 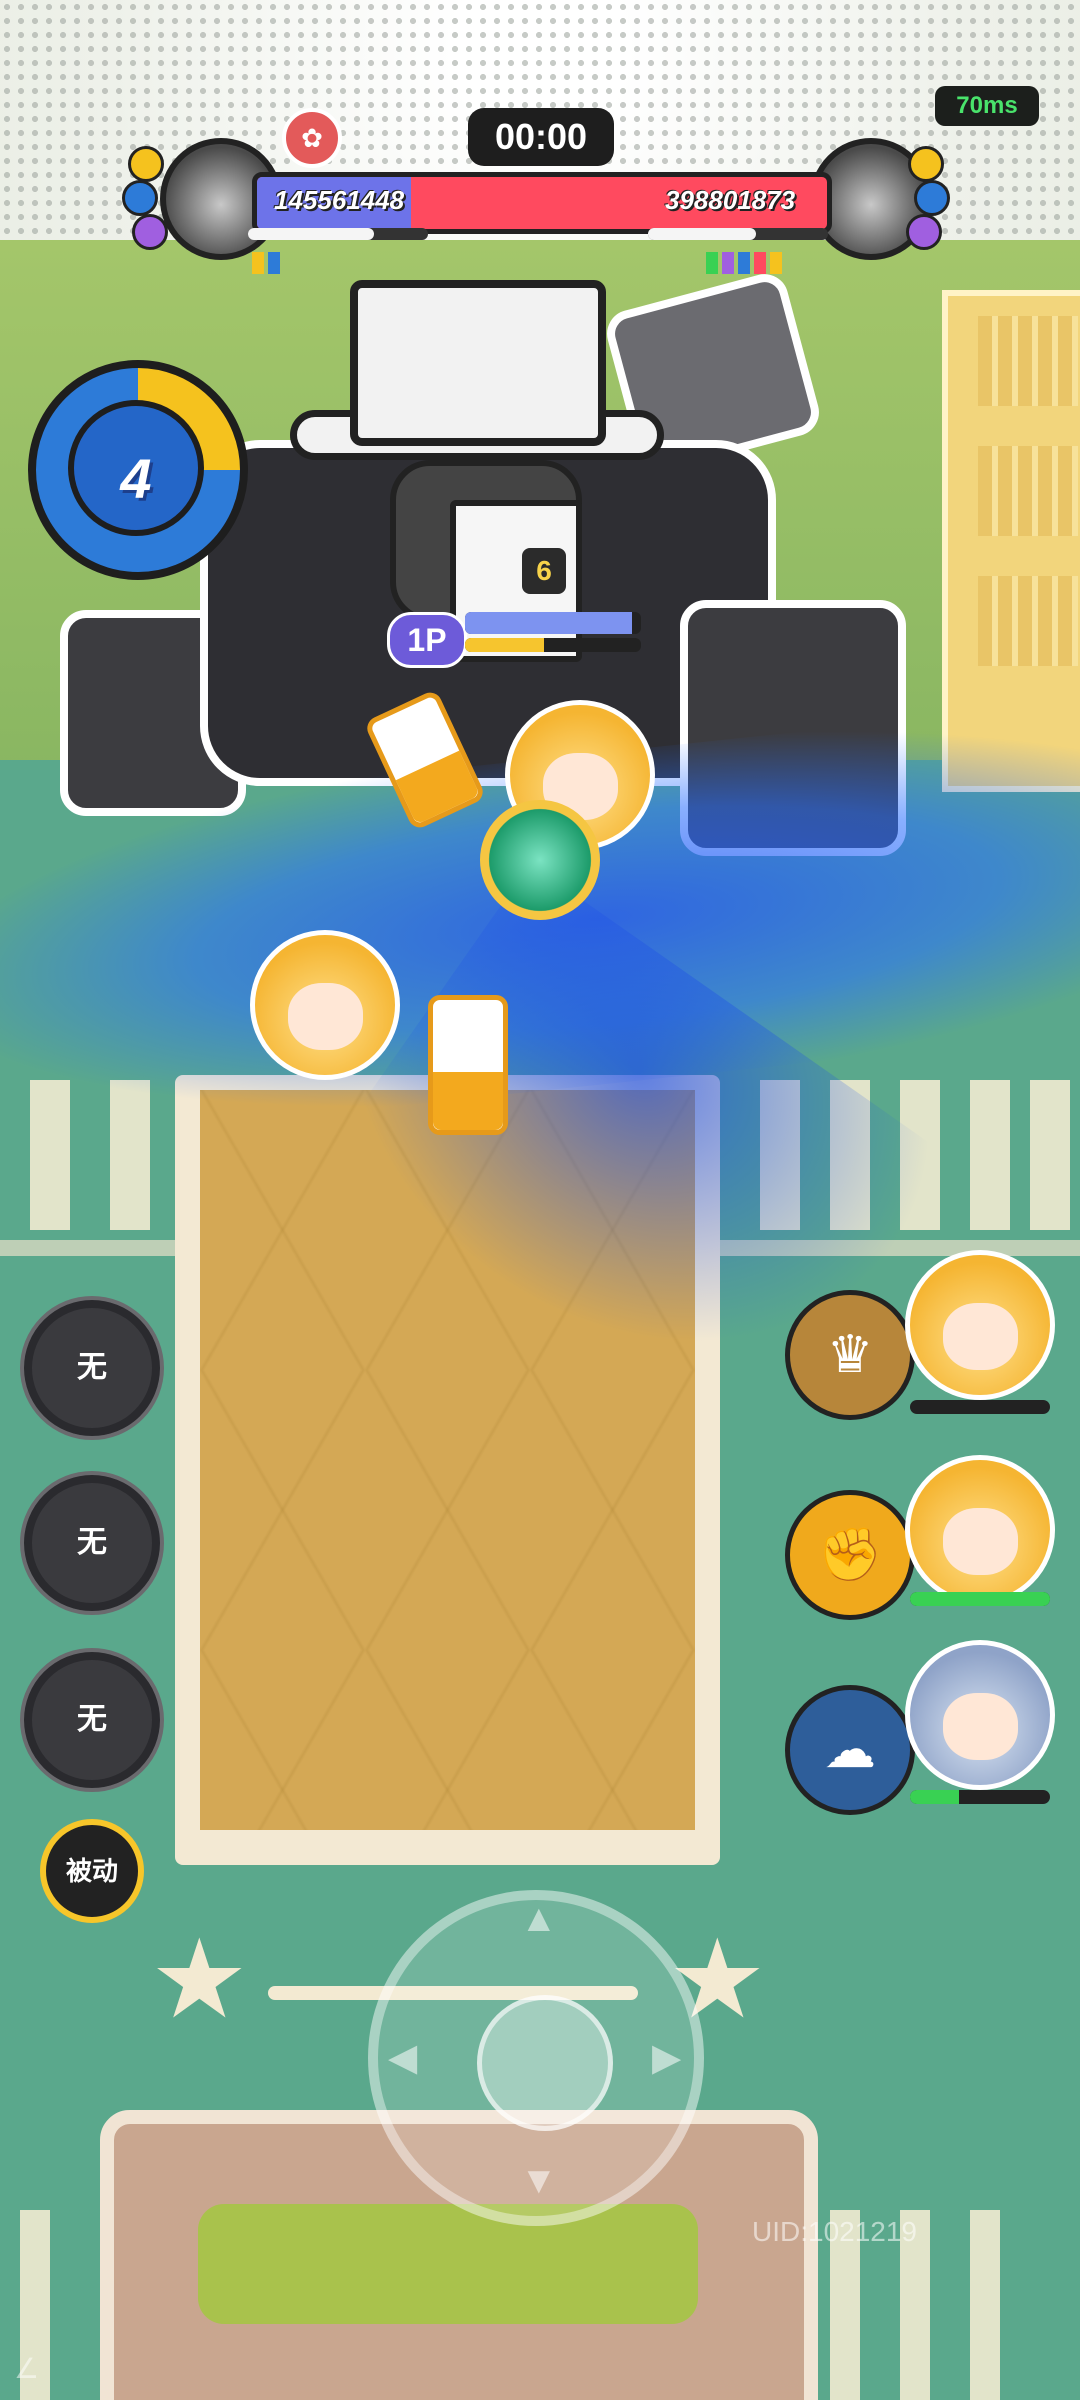 What do you see at coordinates (403, 2058) in the screenshot?
I see `arrow-left-icon: ◀` at bounding box center [403, 2058].